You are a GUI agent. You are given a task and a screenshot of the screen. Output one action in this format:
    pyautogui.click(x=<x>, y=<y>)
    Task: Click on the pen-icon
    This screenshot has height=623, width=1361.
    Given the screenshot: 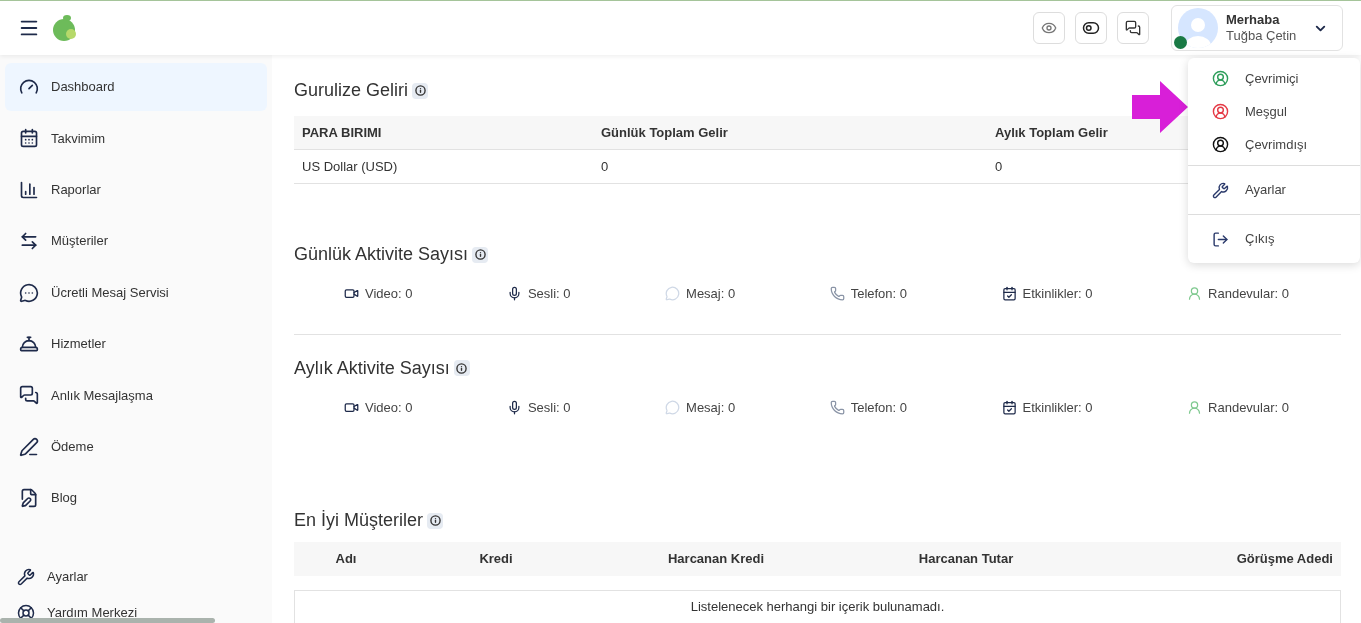 What is the action you would take?
    pyautogui.click(x=29, y=446)
    